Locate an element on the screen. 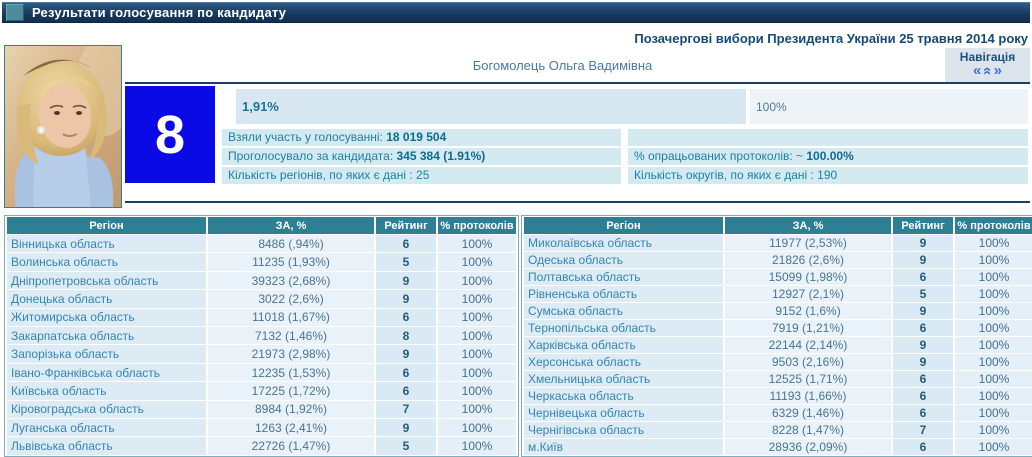 The image size is (1032, 457). votes-cell: 39323 (2,68%) is located at coordinates (291, 280).